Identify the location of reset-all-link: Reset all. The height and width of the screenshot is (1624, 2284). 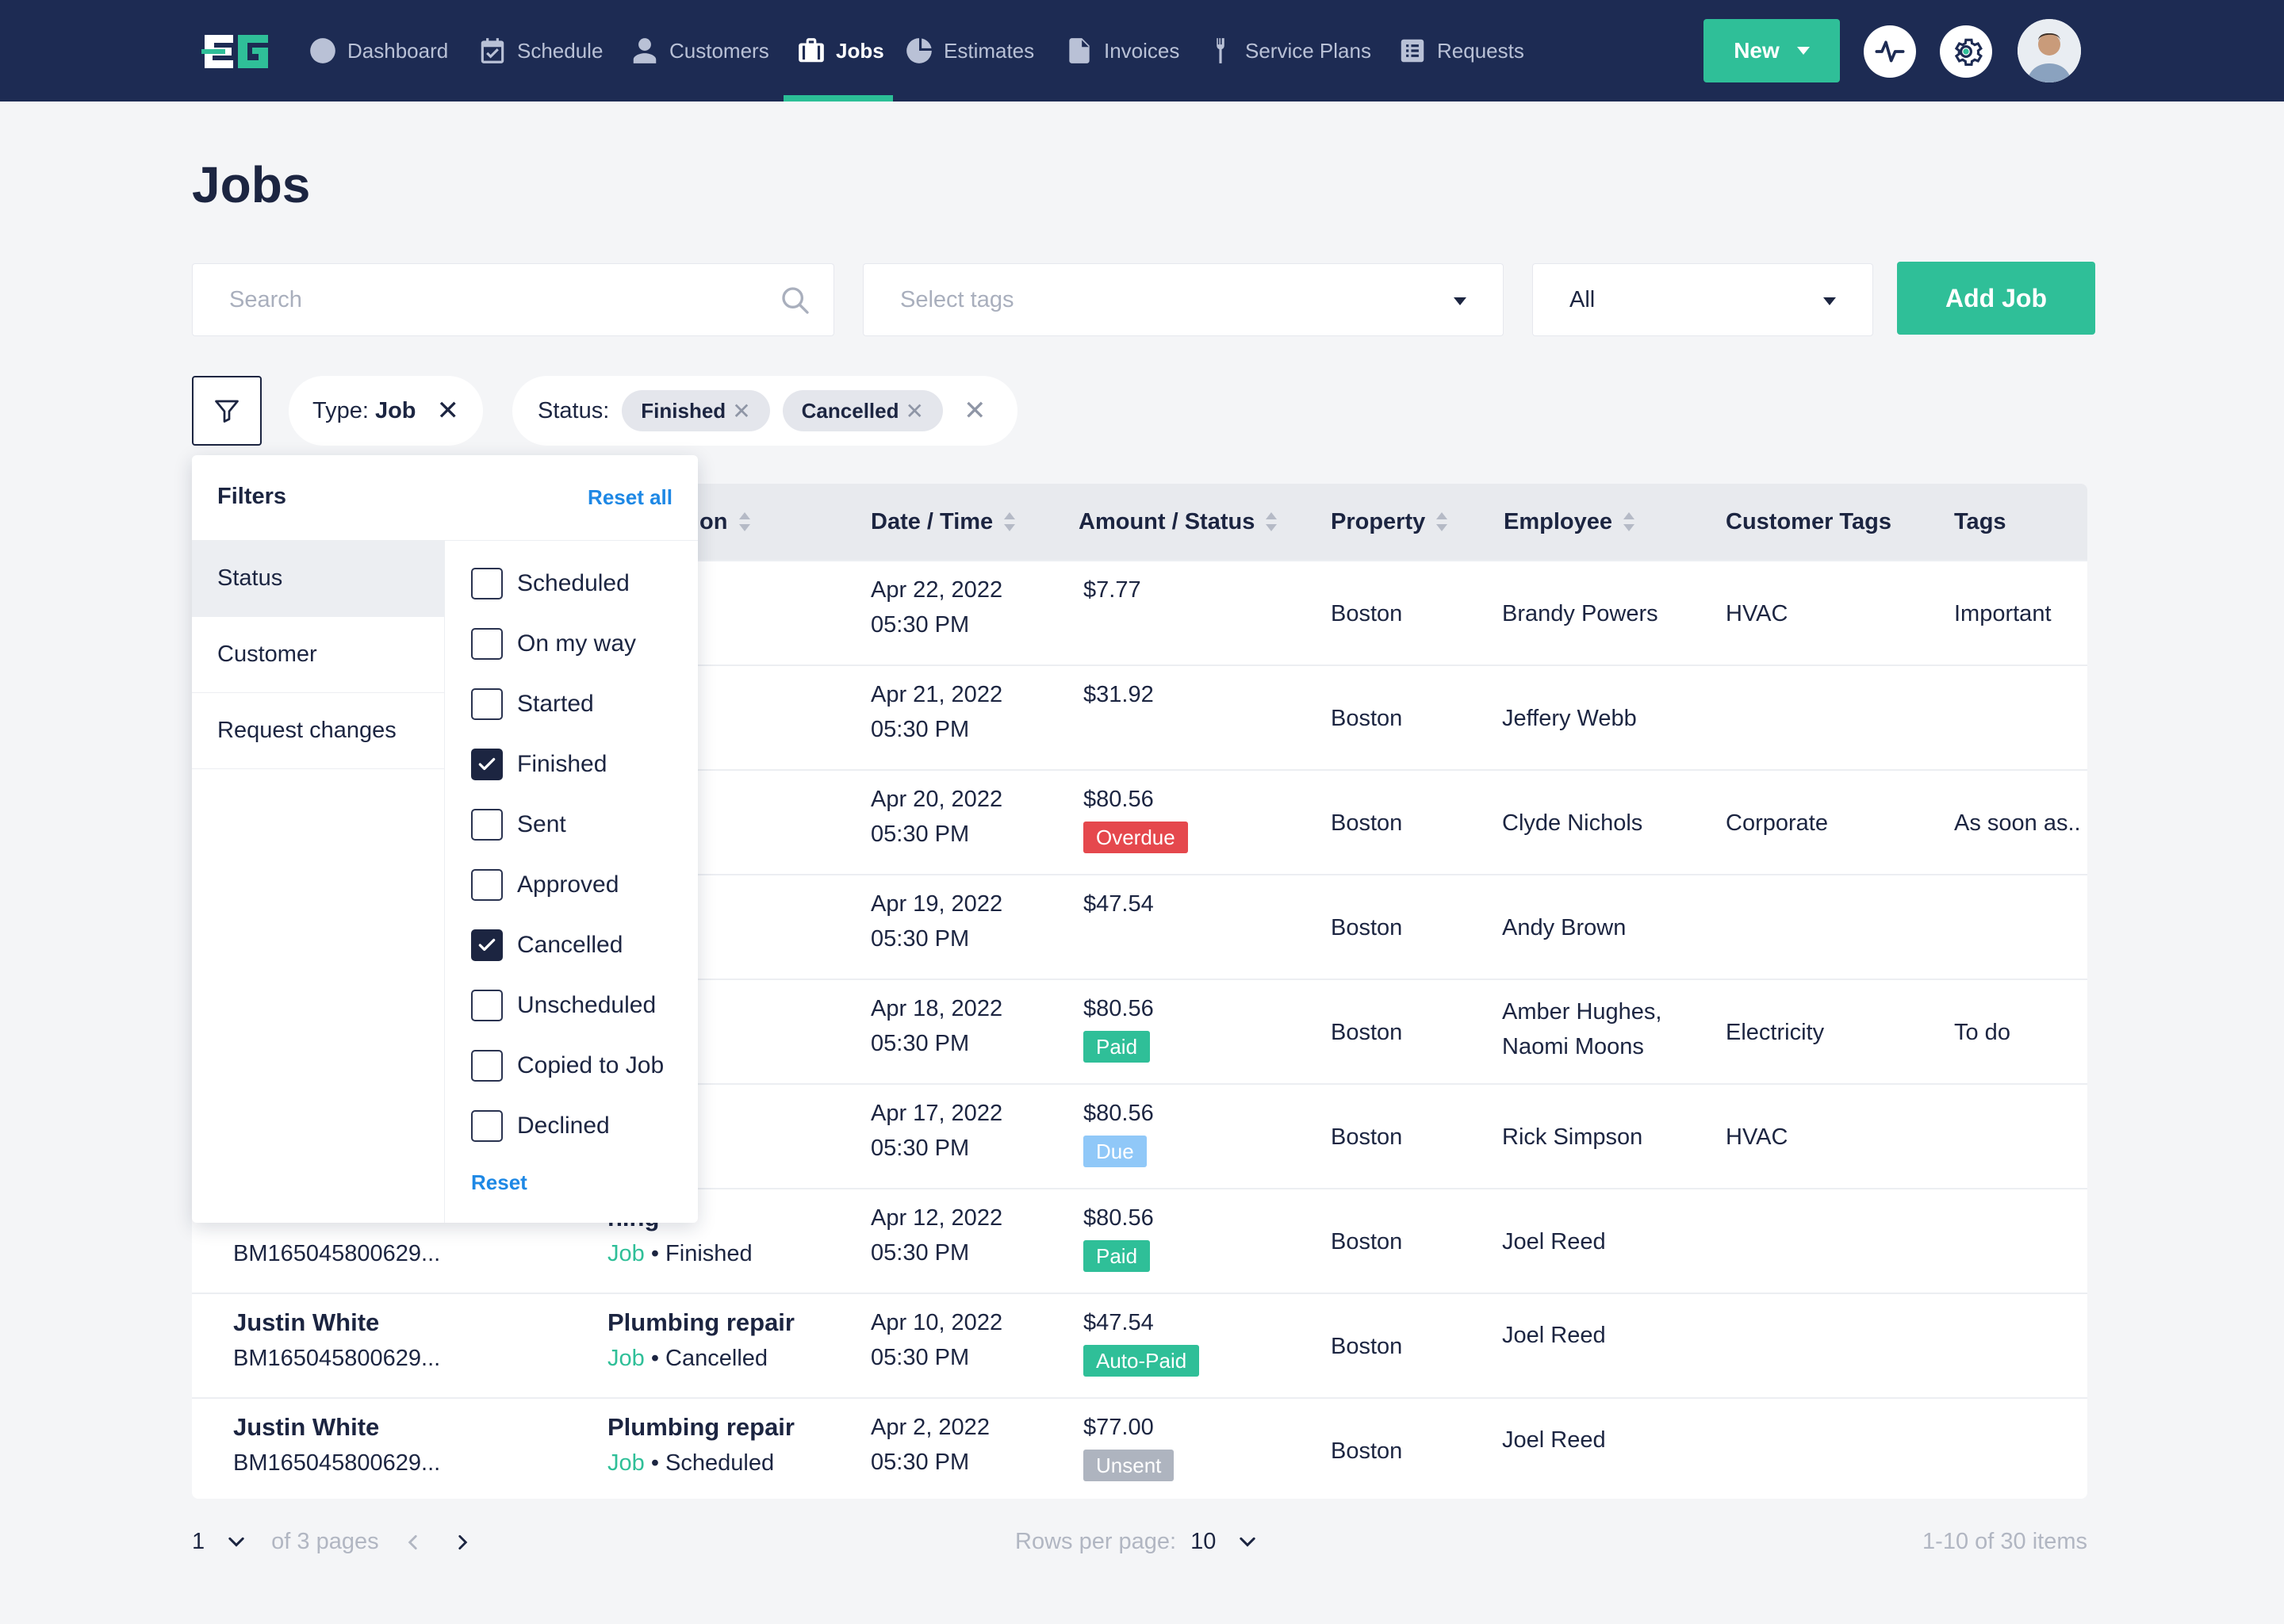
(630, 497).